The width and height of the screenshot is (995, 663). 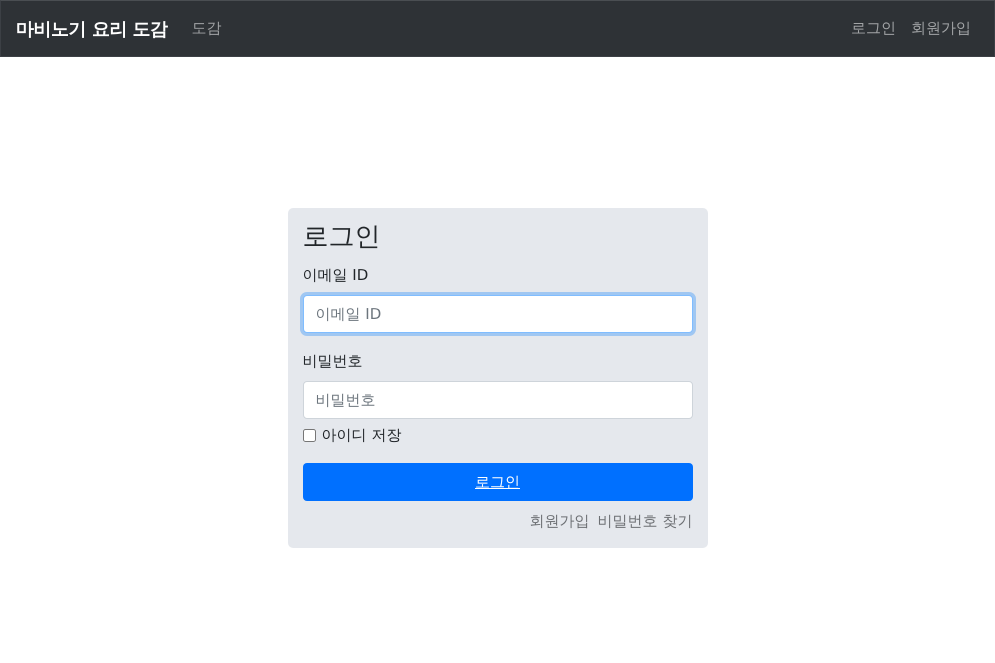 I want to click on field-label: 이메일 ID, so click(x=336, y=275).